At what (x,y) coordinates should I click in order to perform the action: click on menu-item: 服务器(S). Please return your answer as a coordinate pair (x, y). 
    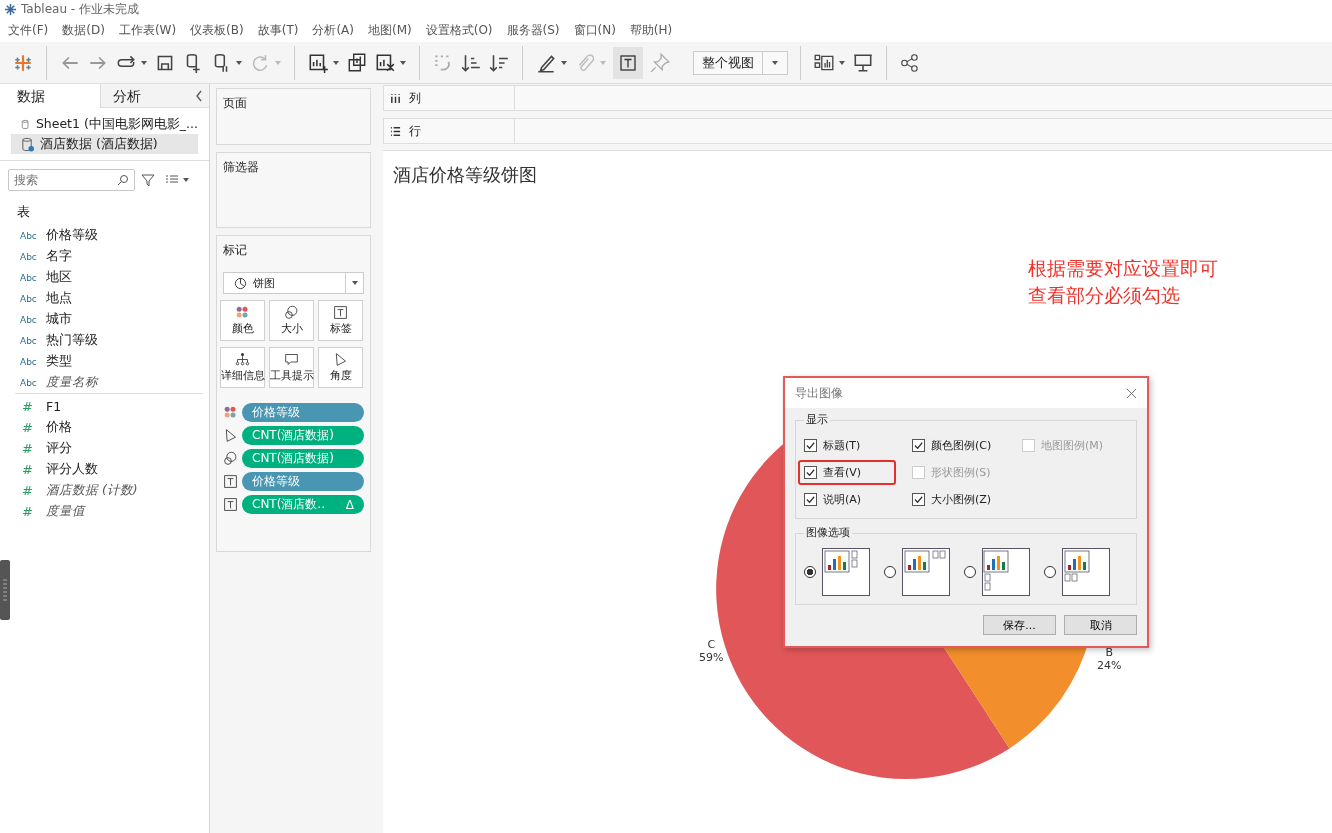
    Looking at the image, I should click on (533, 30).